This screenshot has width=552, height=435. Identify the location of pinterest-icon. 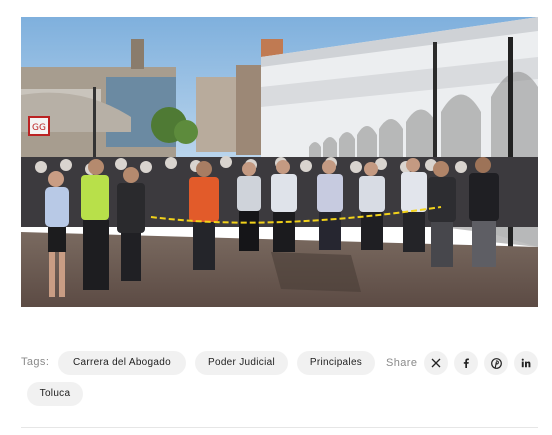
(496, 363).